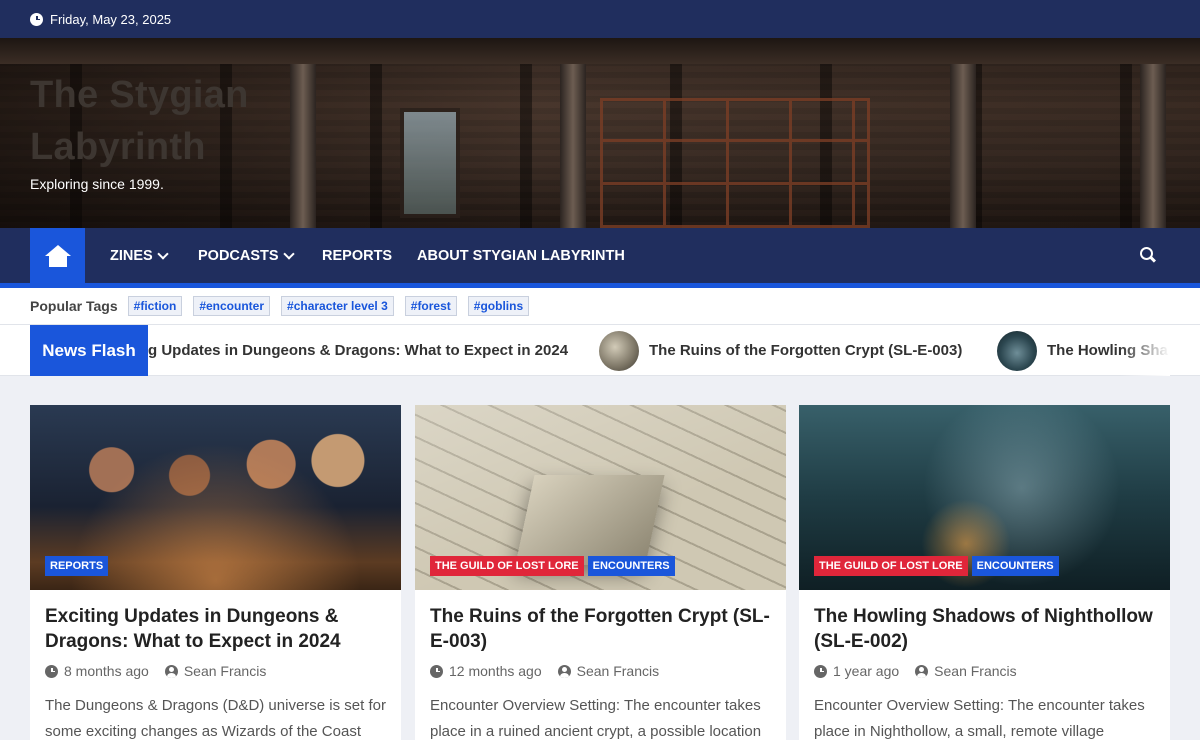 This screenshot has height=740, width=1200. Describe the element at coordinates (337, 306) in the screenshot. I see `tag-link: #character level 3` at that location.